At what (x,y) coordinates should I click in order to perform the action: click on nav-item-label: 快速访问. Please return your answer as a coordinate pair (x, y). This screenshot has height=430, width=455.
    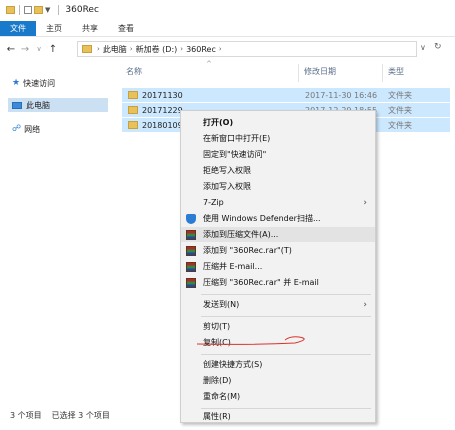
    Looking at the image, I should click on (39, 83).